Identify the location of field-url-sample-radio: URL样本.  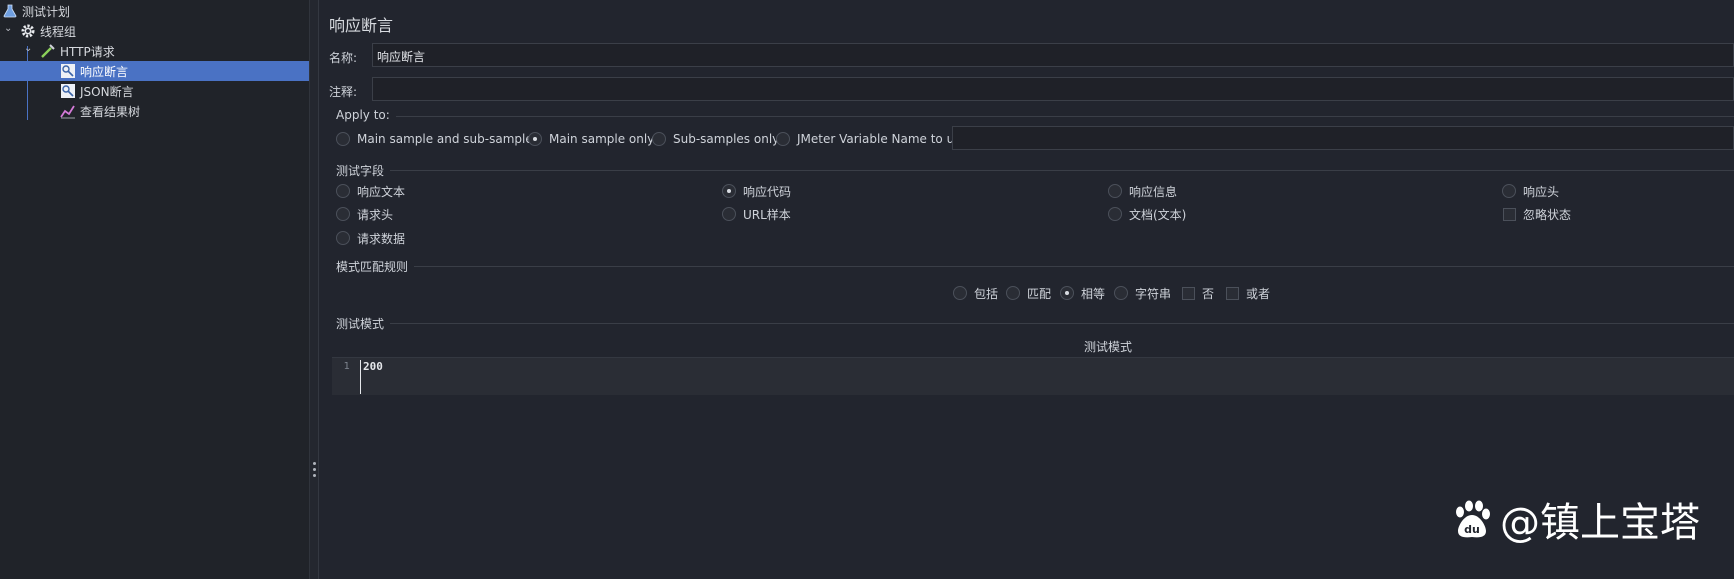
(756, 214).